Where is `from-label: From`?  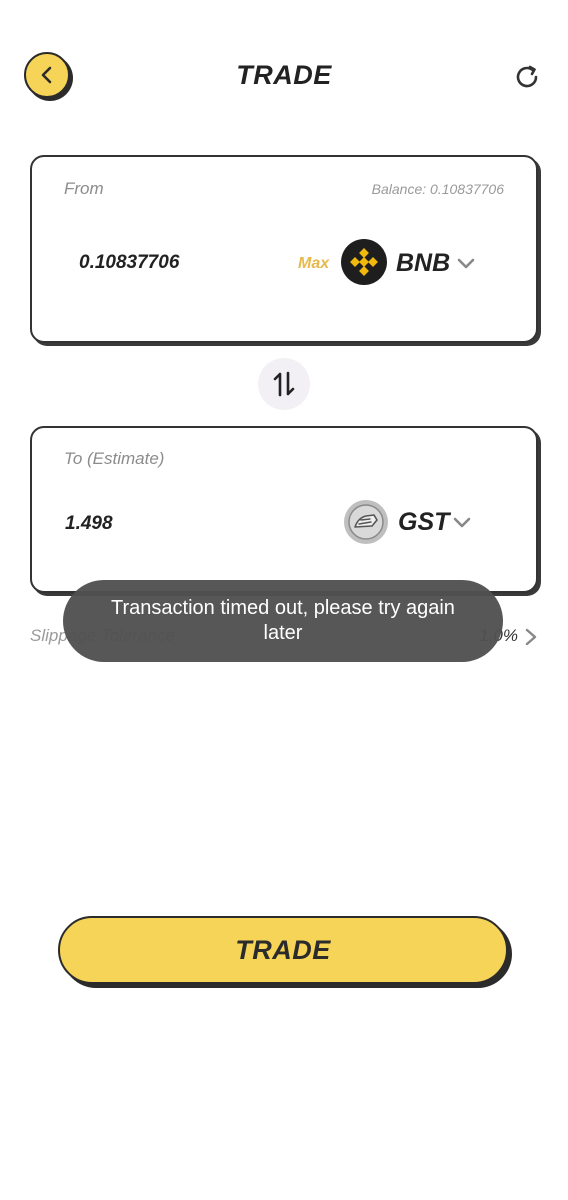 from-label: From is located at coordinates (84, 188).